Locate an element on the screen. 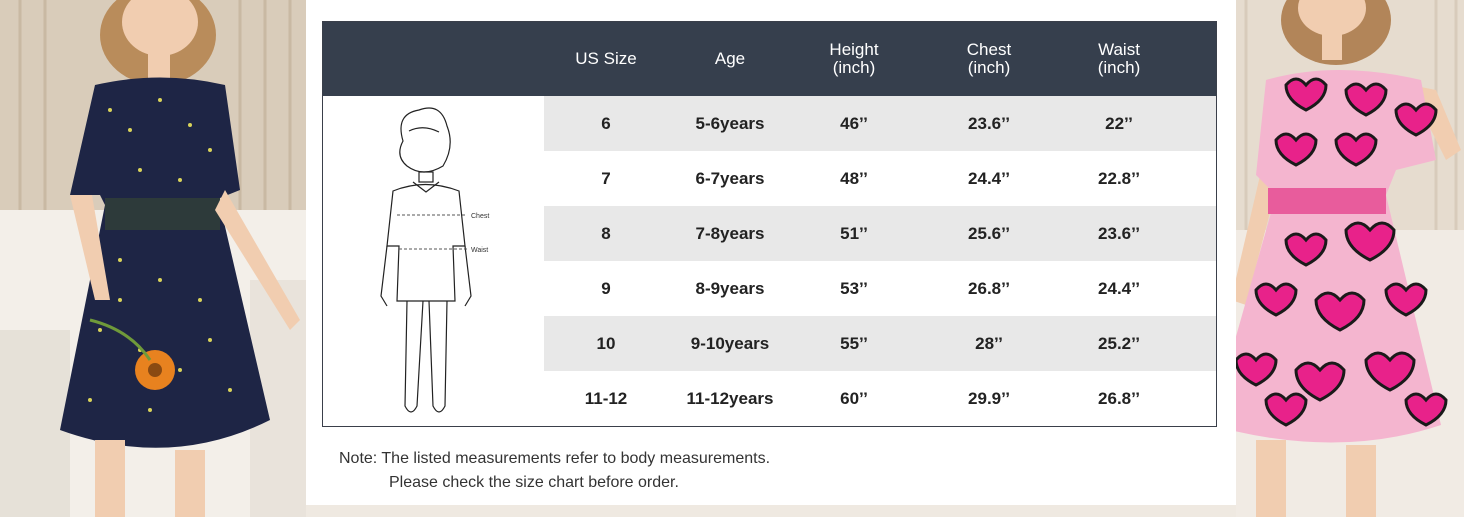 The height and width of the screenshot is (517, 1464). header-height-unit: (inch) is located at coordinates (854, 67).